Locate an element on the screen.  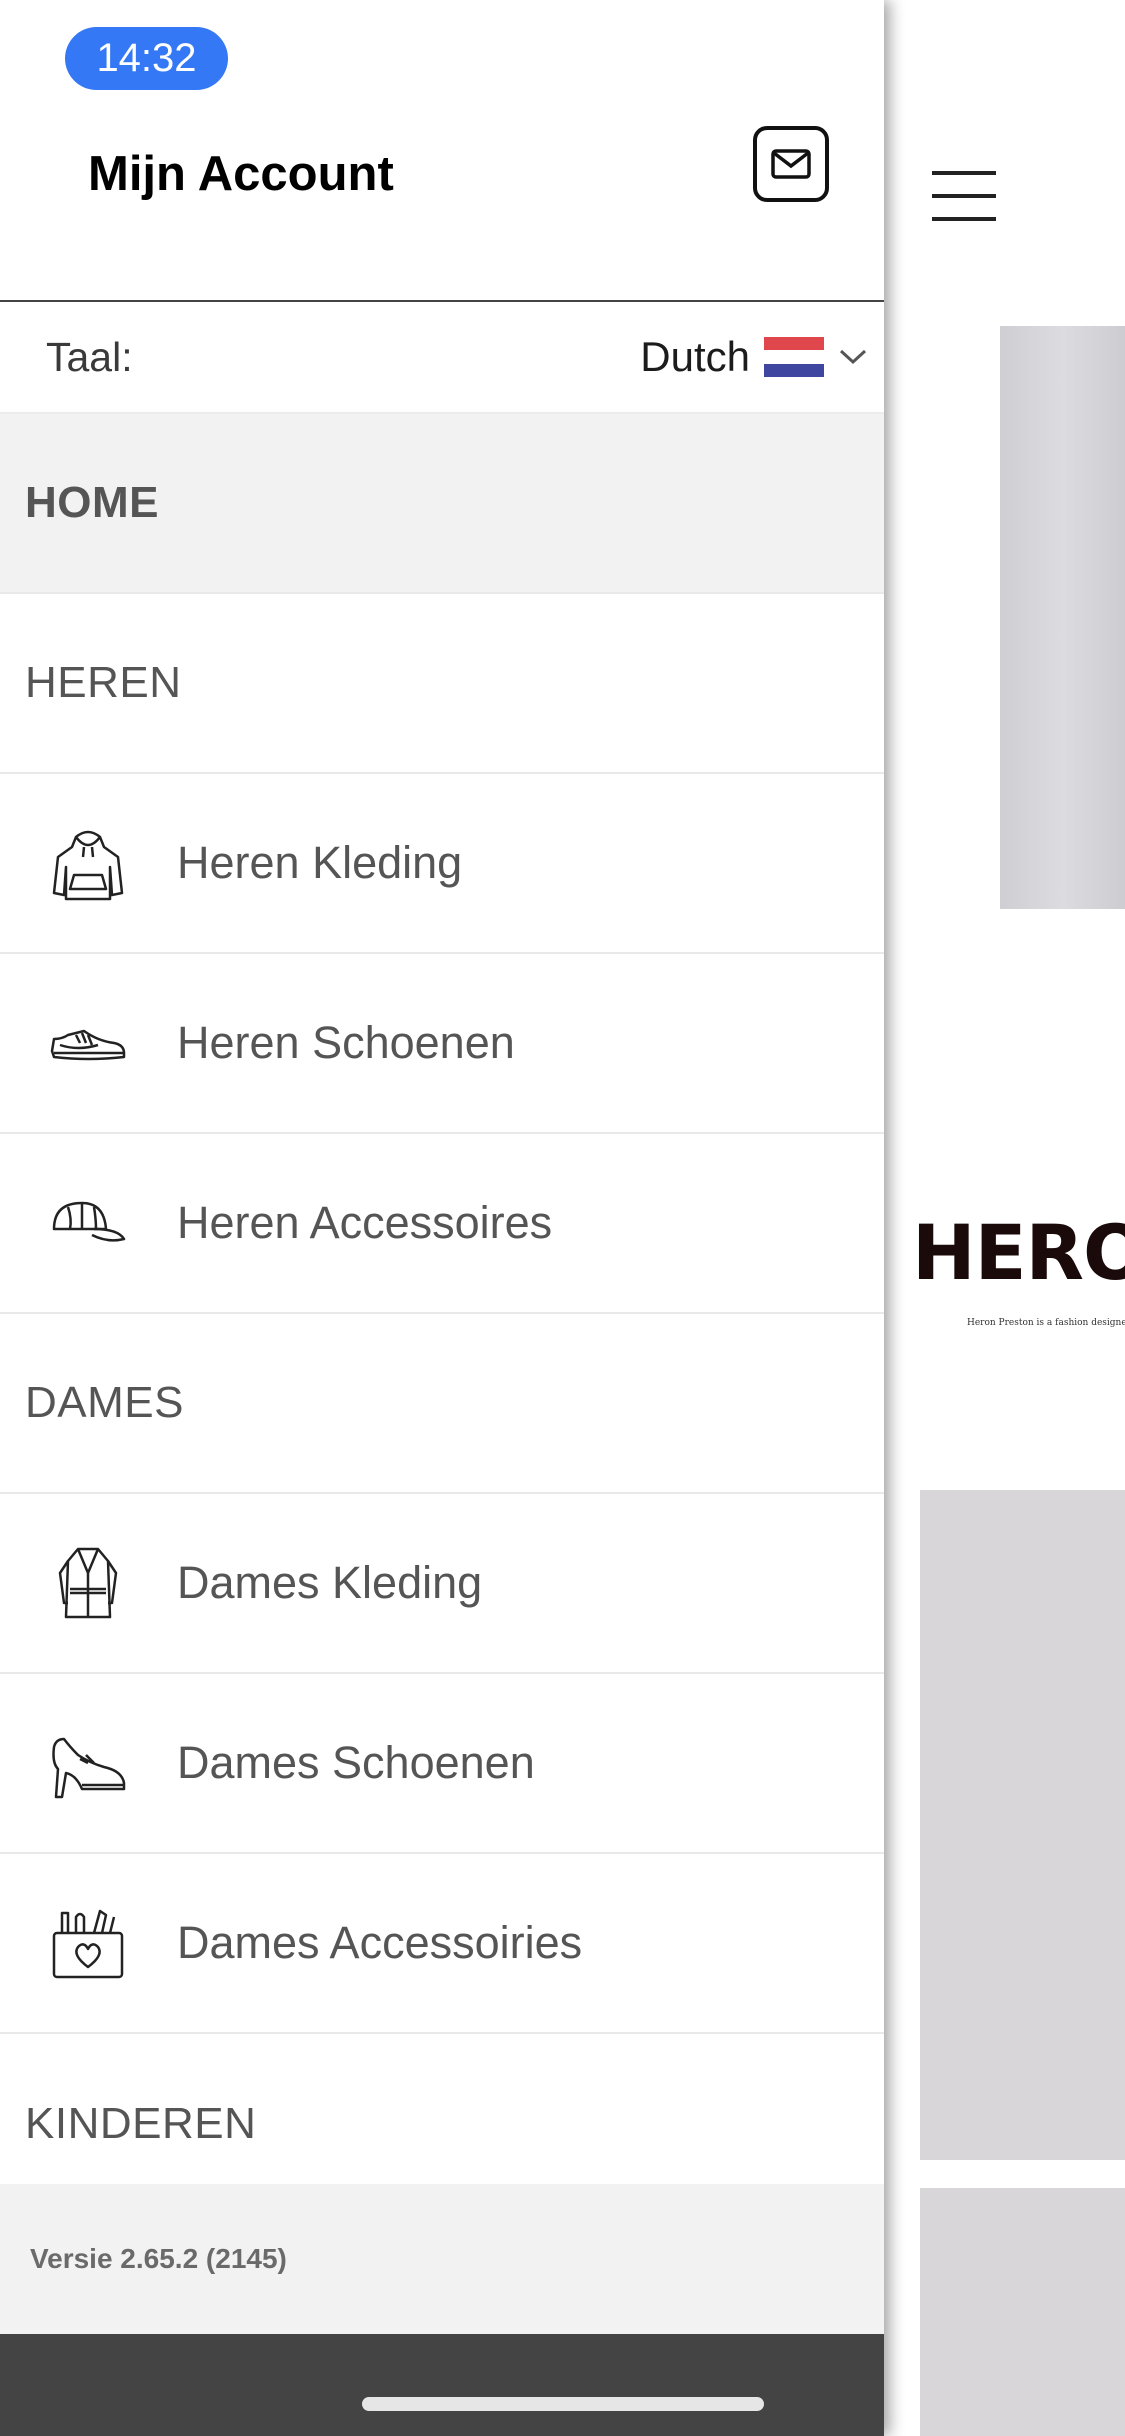
menu-item-label: Dames Schoenen is located at coordinates (356, 1762).